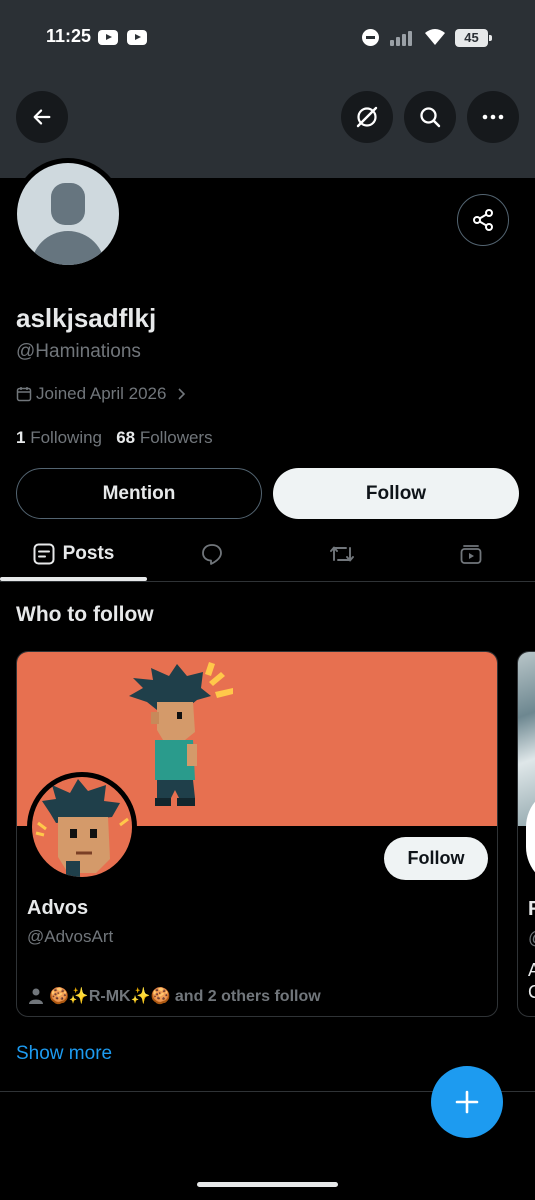 This screenshot has height=1200, width=535. I want to click on compose-post-button, so click(467, 1102).